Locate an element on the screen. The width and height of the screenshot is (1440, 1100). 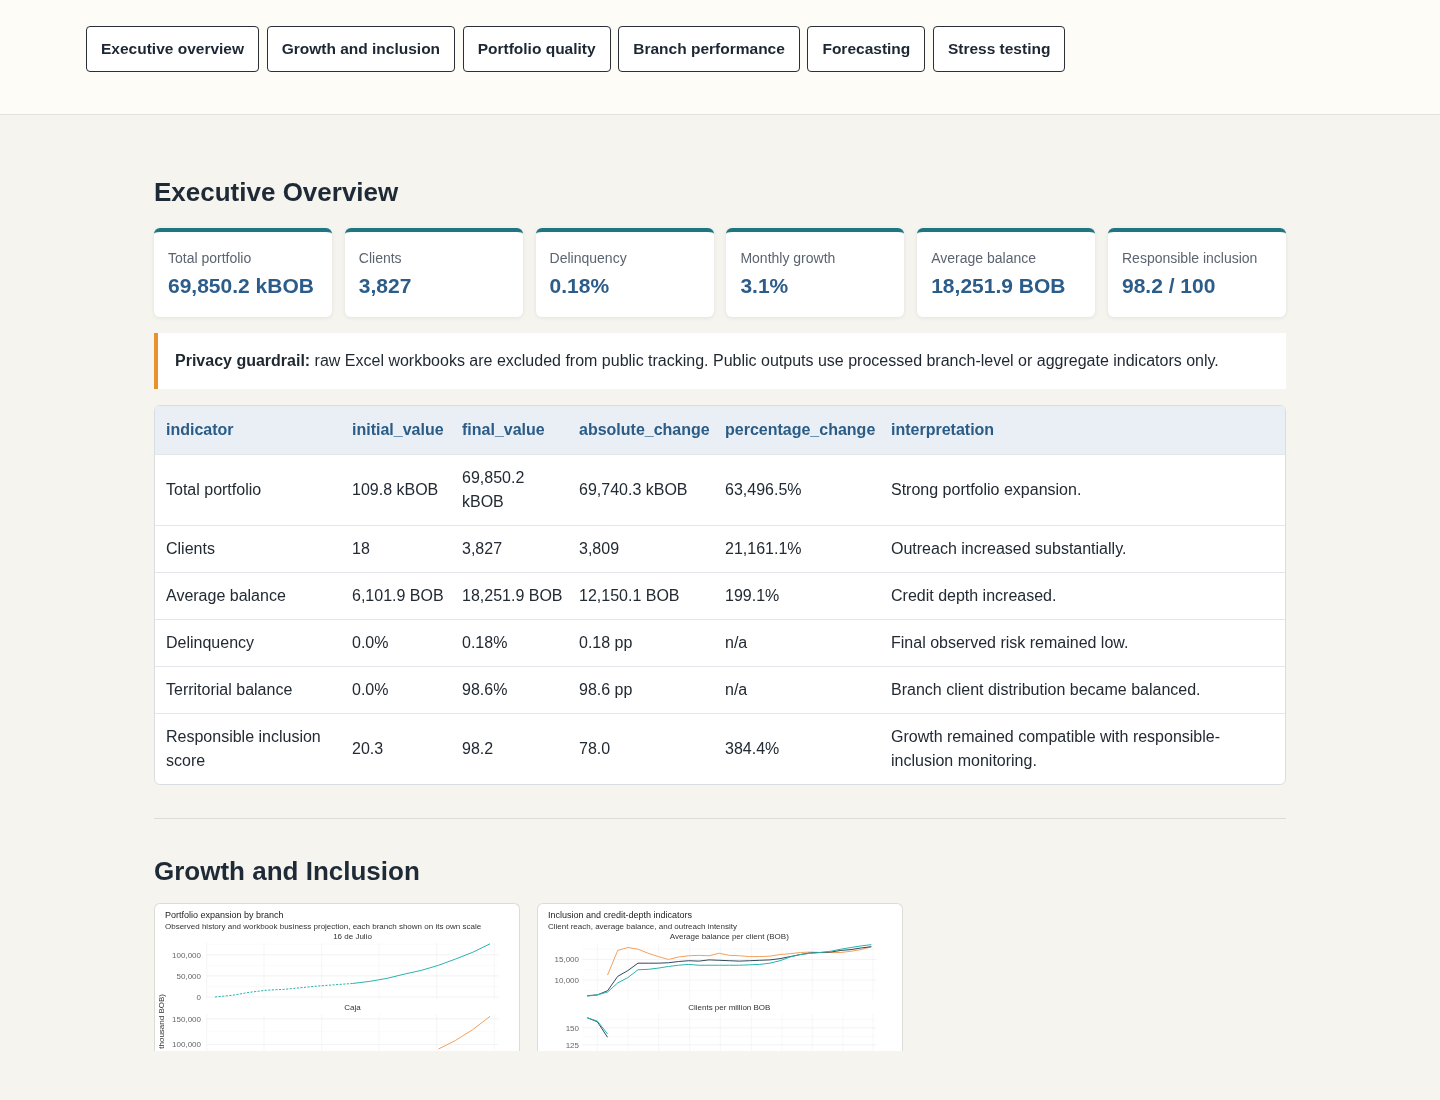
table-cell: Branch client distribution became balanced. is located at coordinates (1082, 690).